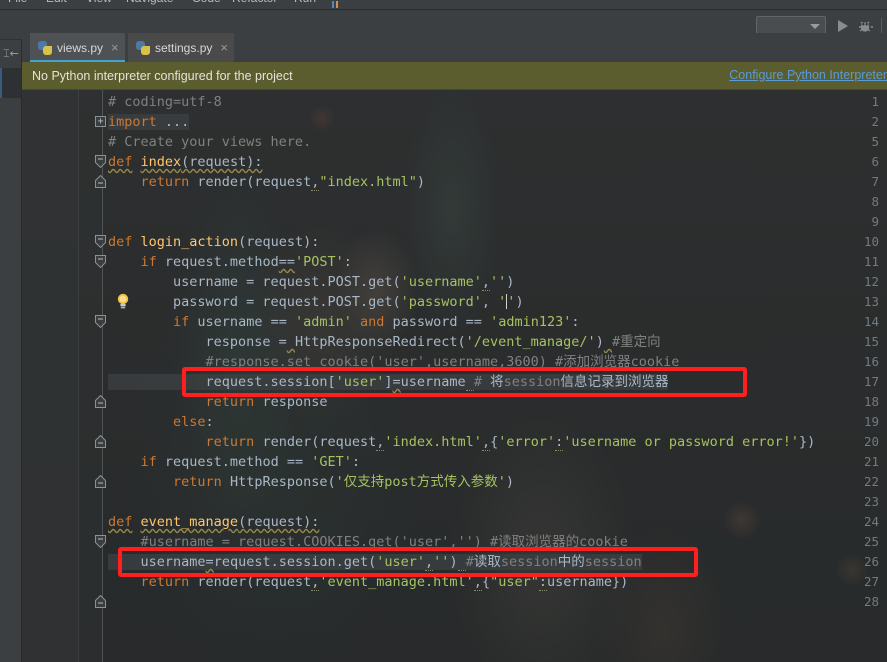 The height and width of the screenshot is (662, 887). I want to click on play-icon, so click(843, 26).